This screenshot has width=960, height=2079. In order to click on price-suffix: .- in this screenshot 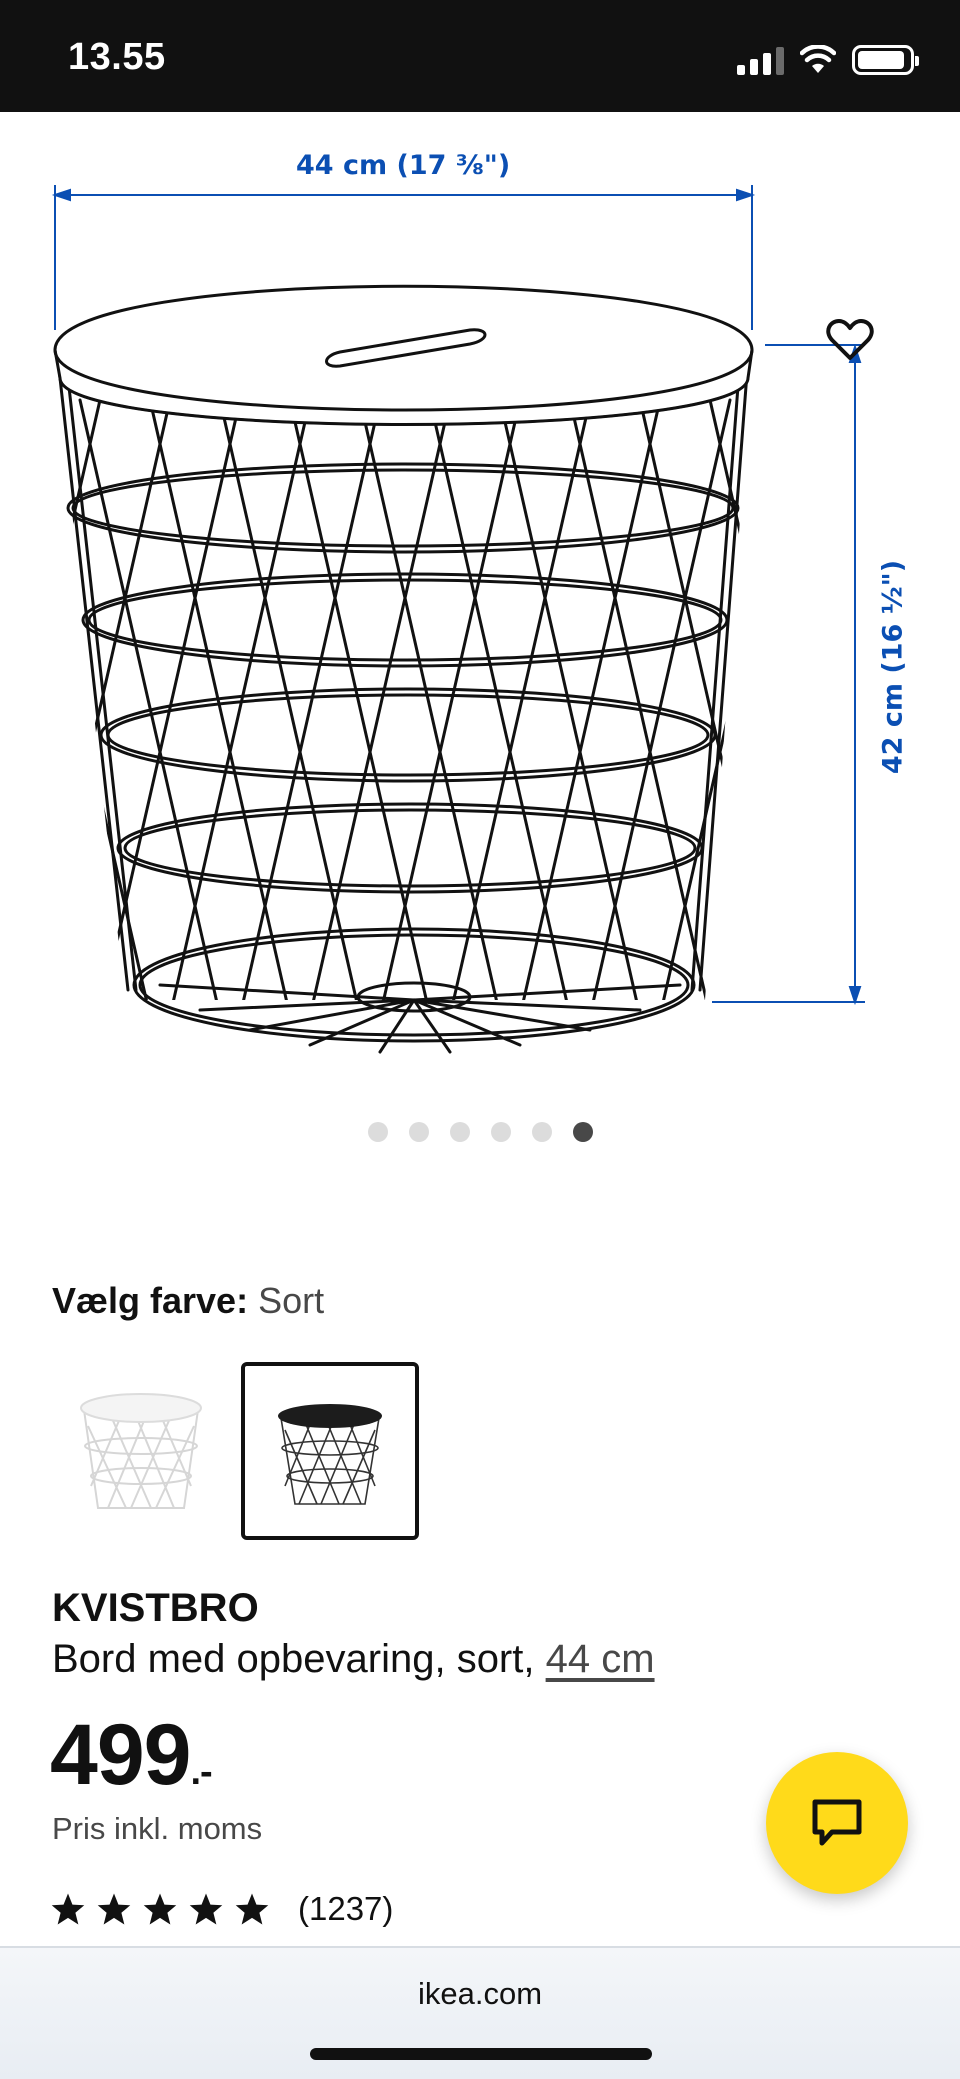, I will do `click(201, 1772)`.